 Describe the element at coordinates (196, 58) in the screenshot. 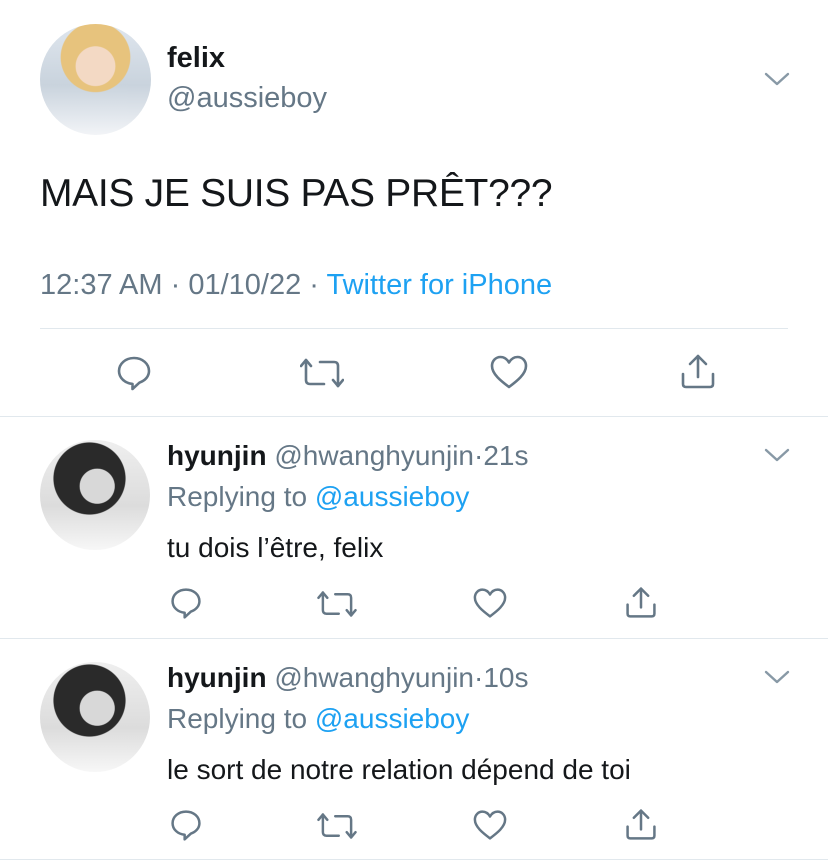

I see `author-name: felix` at that location.